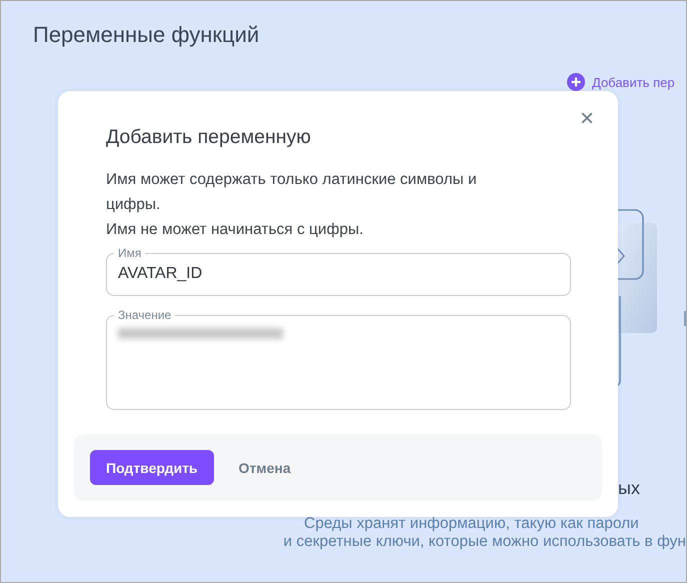  What do you see at coordinates (265, 468) in the screenshot?
I see `cancel-button: Отмена` at bounding box center [265, 468].